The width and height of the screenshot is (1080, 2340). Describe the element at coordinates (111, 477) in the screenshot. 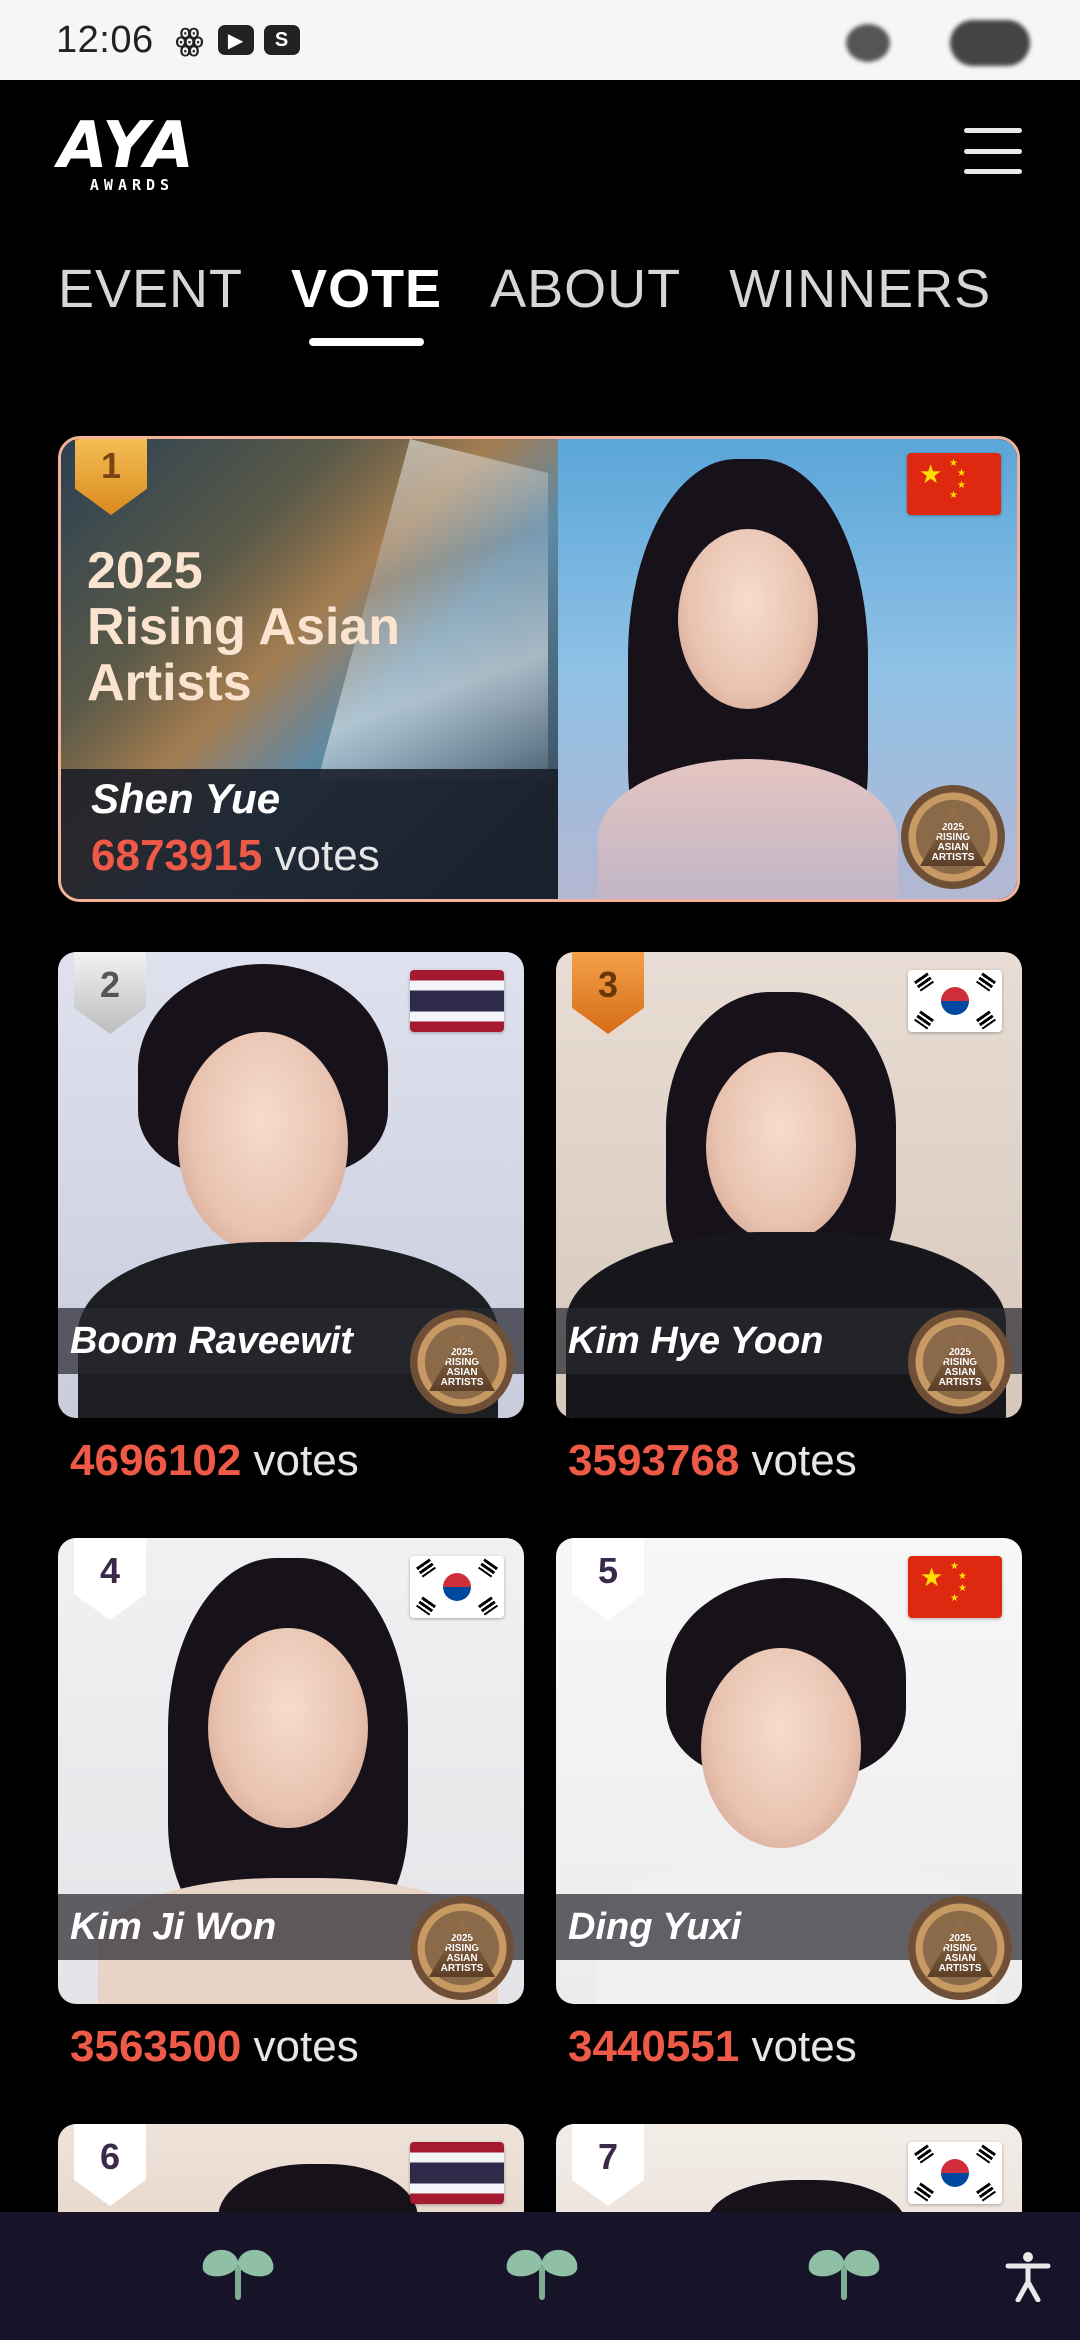

I see `rank-badge: 1` at that location.